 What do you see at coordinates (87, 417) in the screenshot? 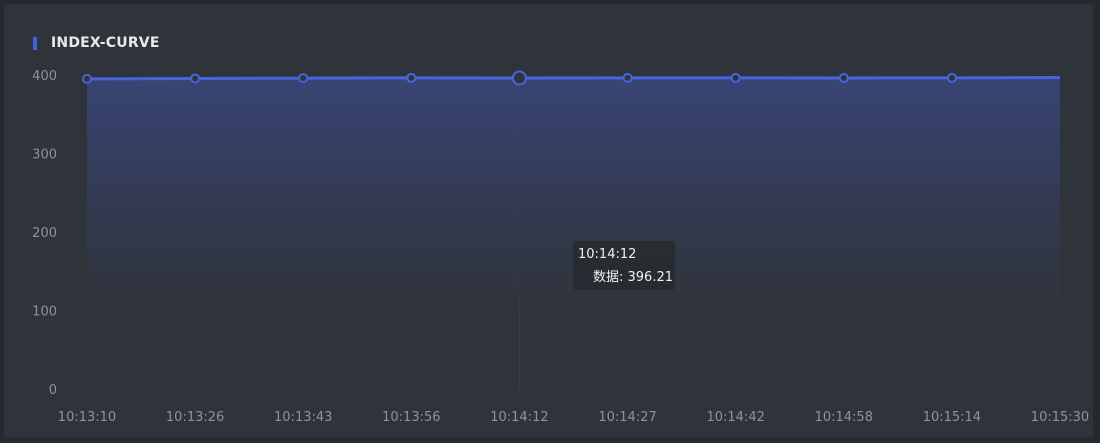
I see `x-tick-label: 10:13:10` at bounding box center [87, 417].